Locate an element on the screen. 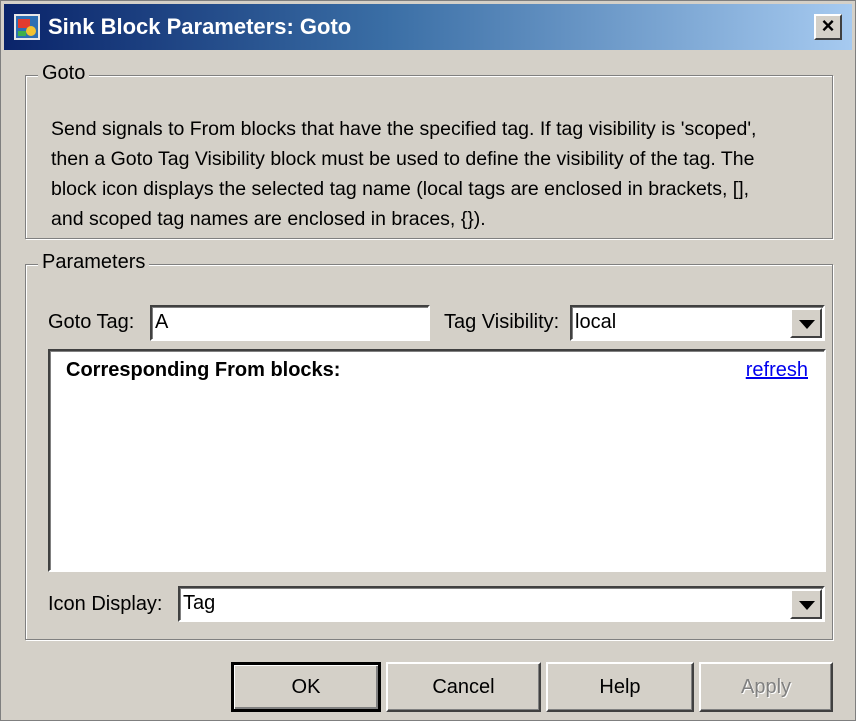  cancel-button: Cancel is located at coordinates (463, 687).